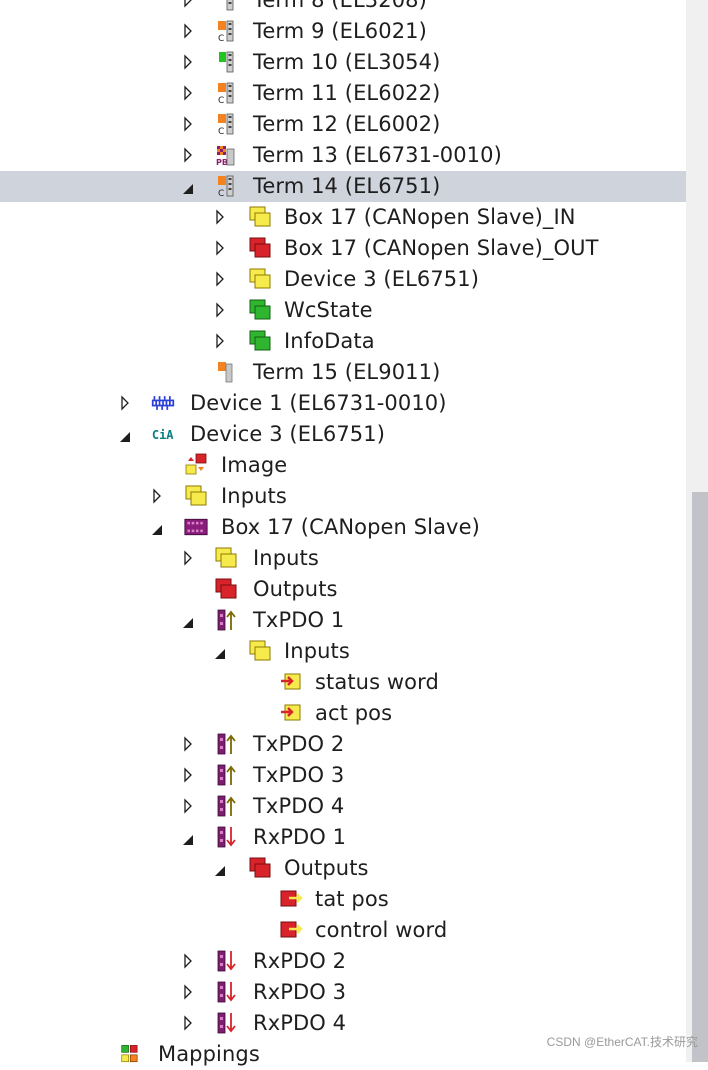 This screenshot has width=708, height=1070. I want to click on tree-node-rxpdo-1: RxPDO 1, so click(343, 837).